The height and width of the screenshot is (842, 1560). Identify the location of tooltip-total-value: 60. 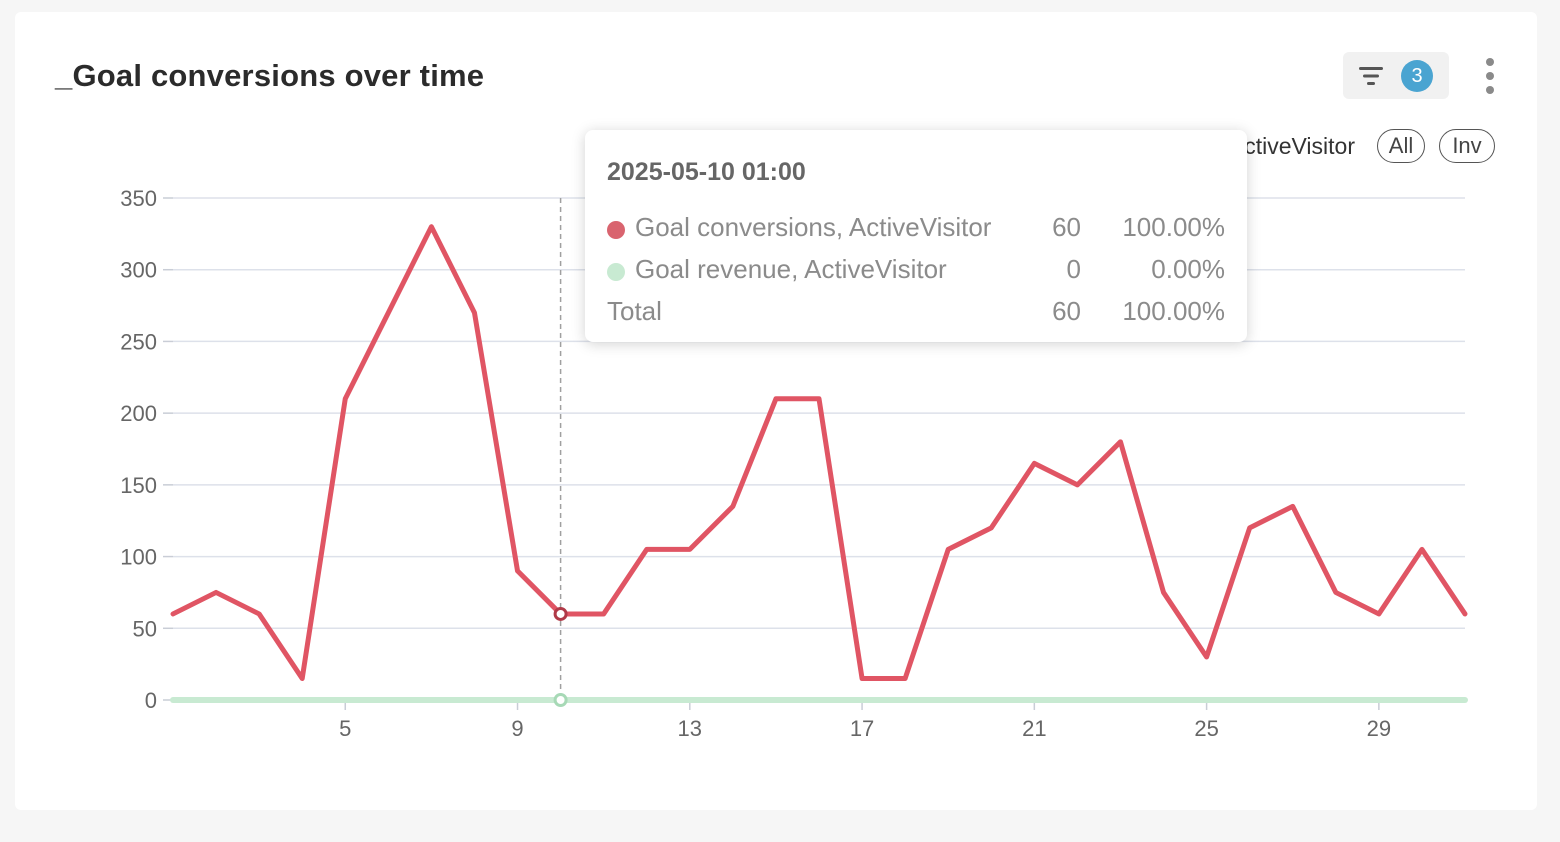
(1066, 311).